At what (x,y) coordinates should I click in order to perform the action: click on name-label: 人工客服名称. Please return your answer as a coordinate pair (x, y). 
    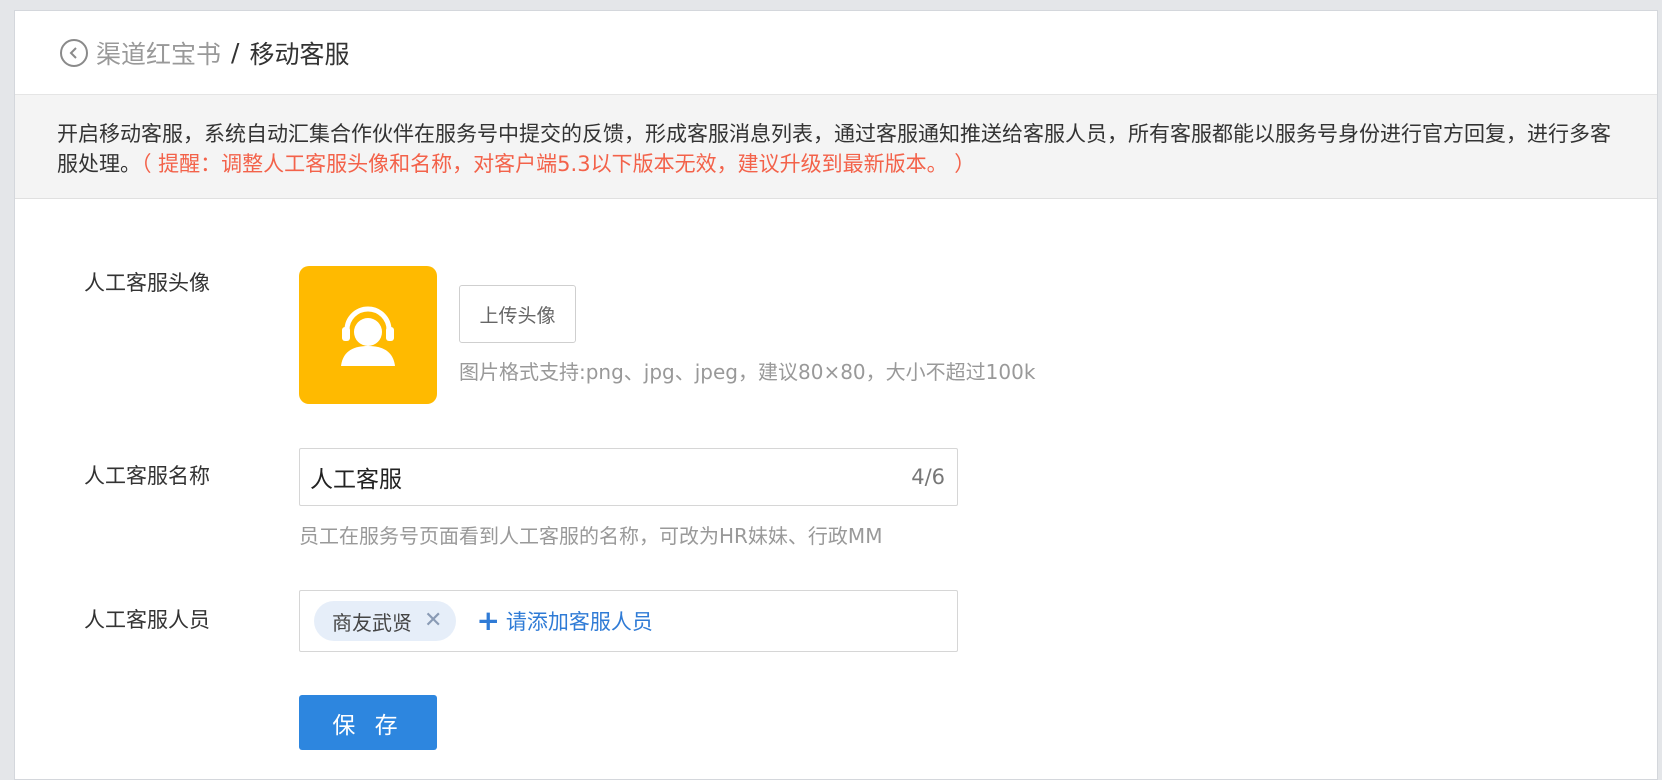
    Looking at the image, I should click on (147, 476).